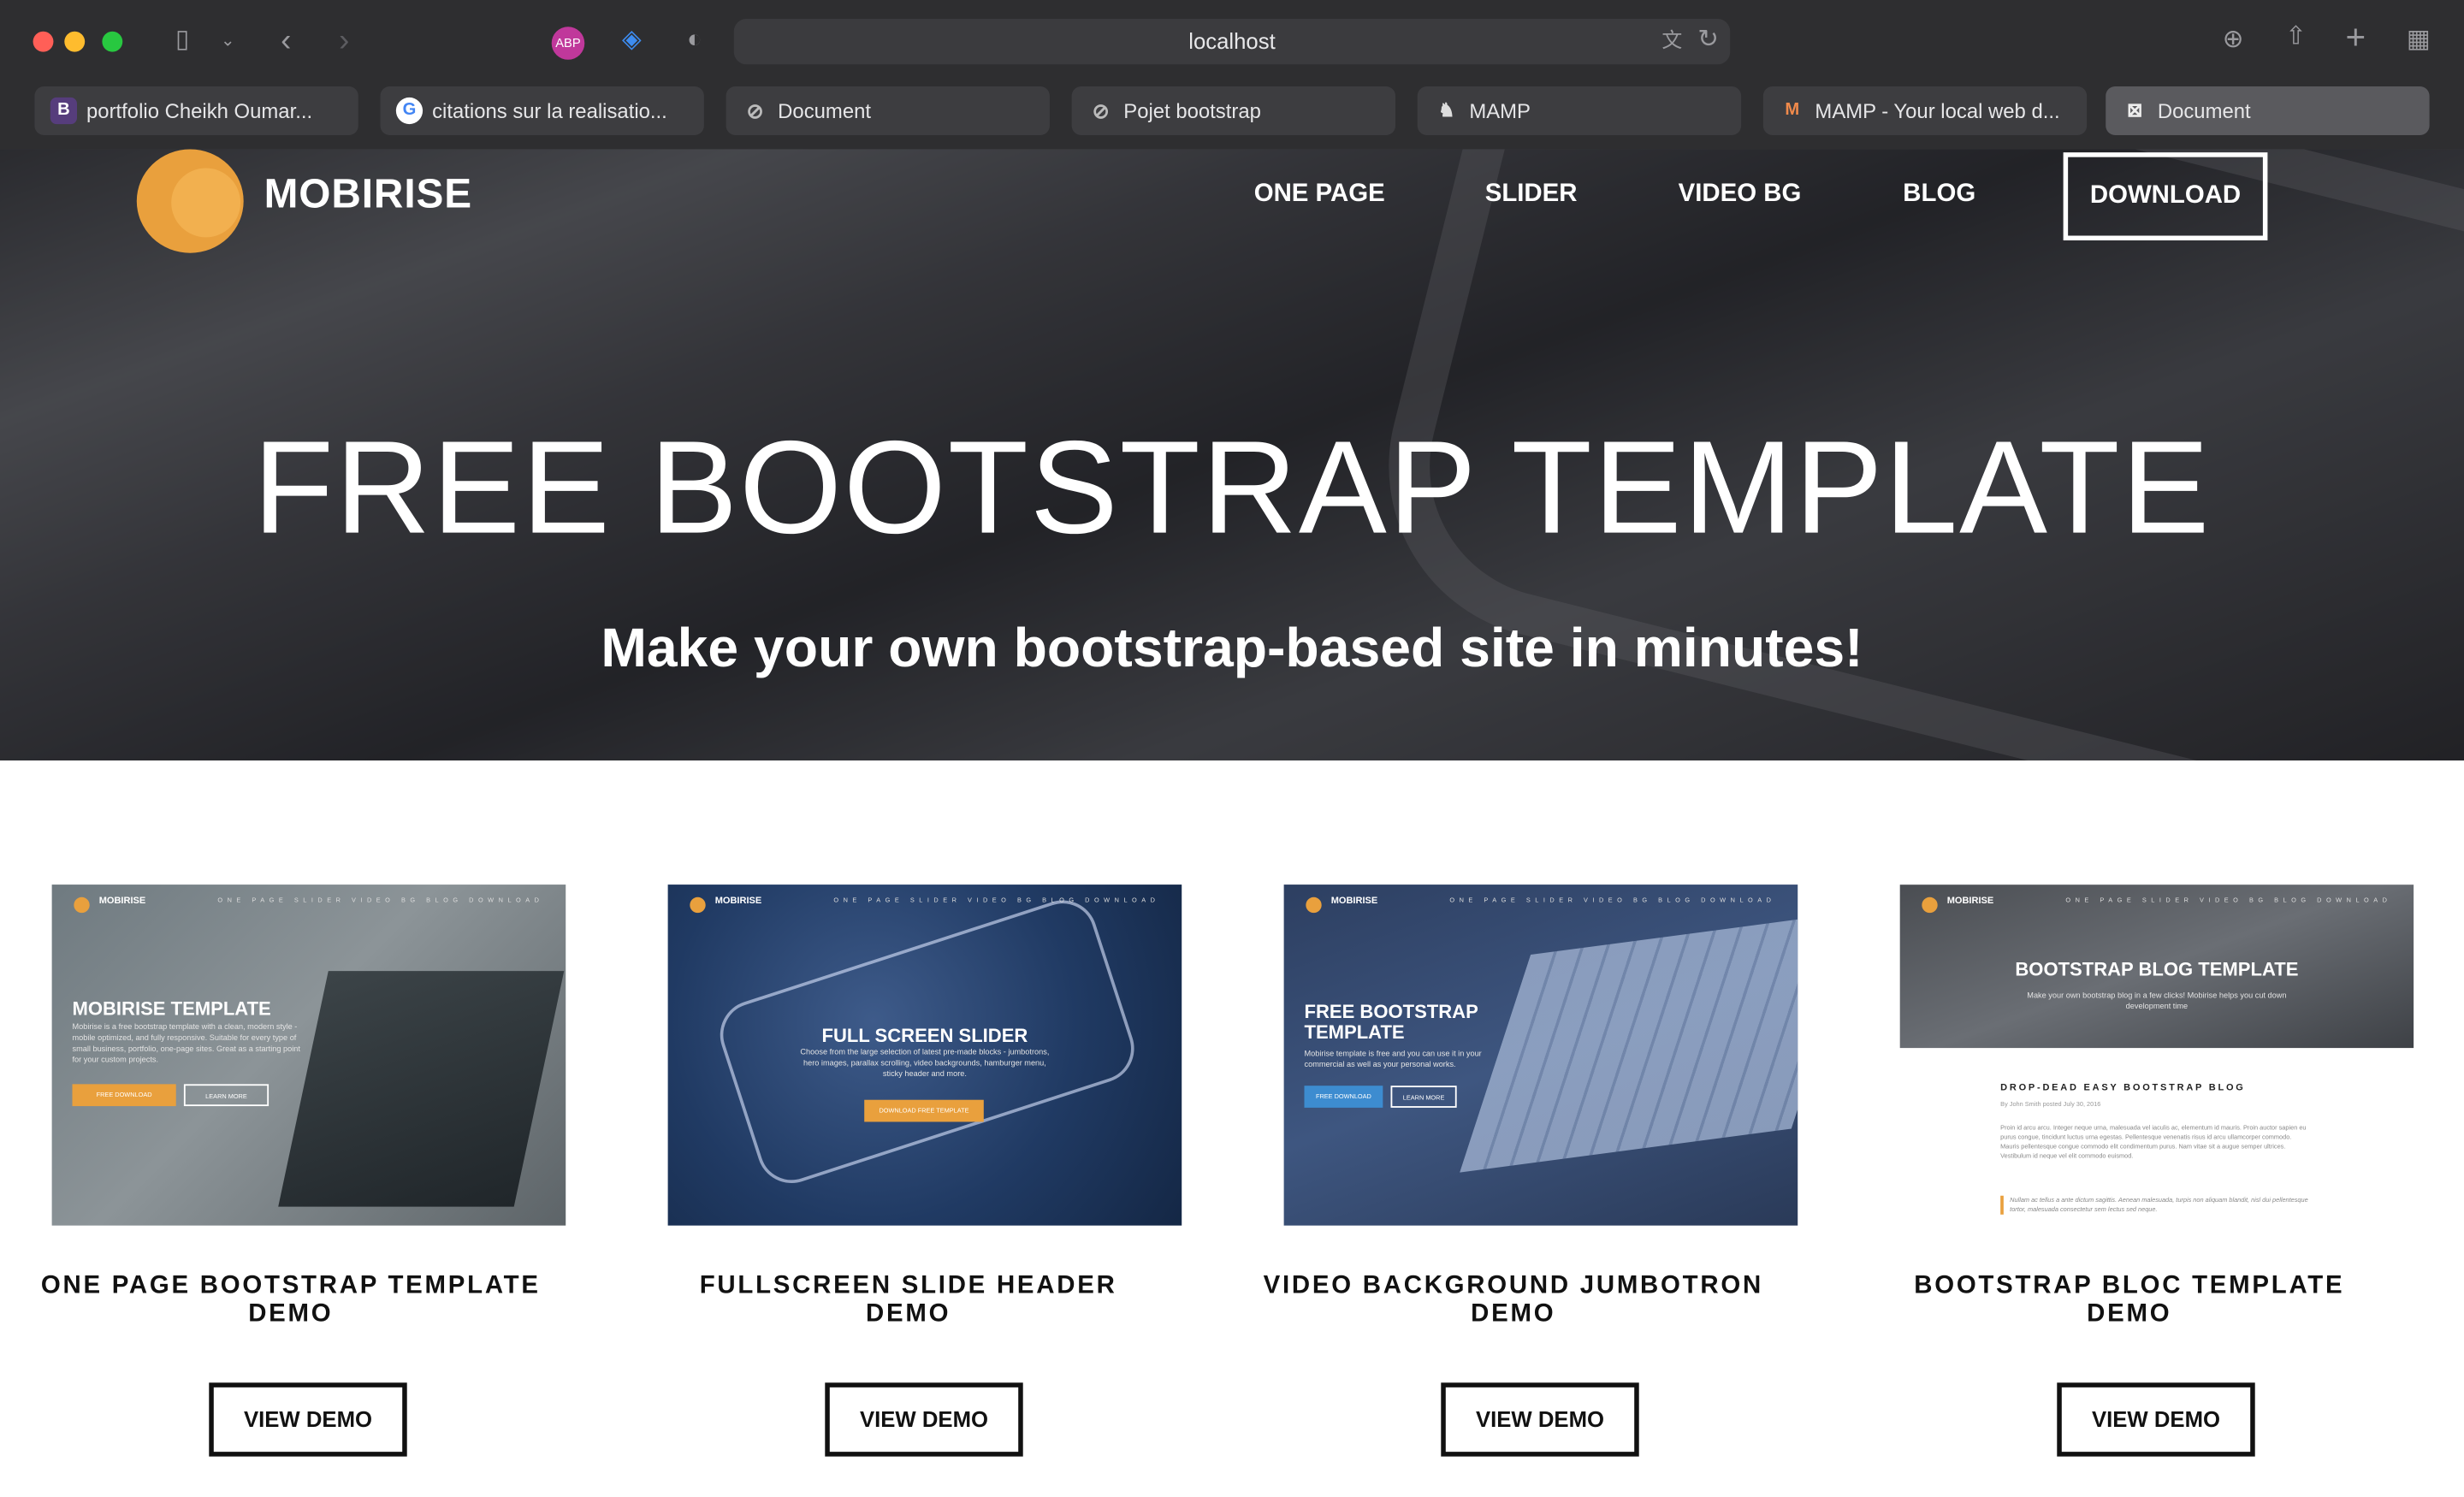  I want to click on view-demo-button-blog: VIEW DEMO, so click(2156, 1419).